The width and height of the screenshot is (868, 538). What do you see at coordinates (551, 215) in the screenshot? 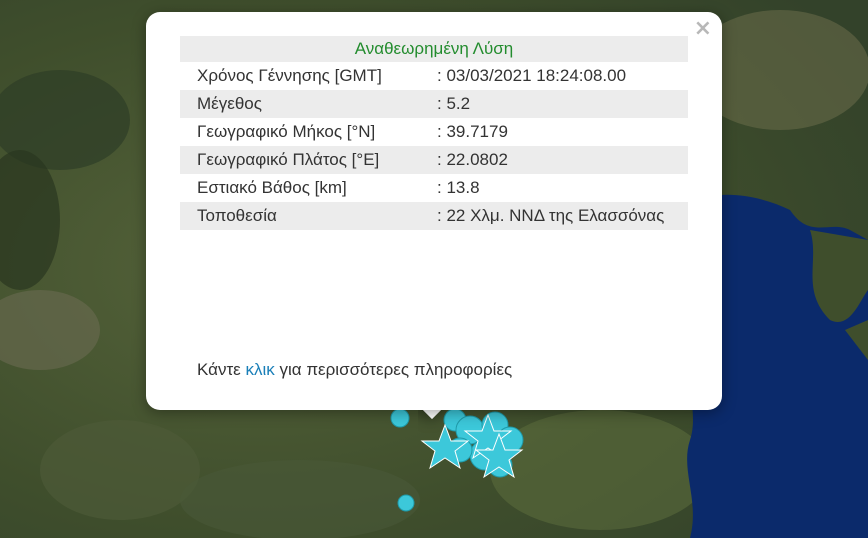
I see `location-value: : 22 Χλμ. ΝΝΔ της Ελασσόνας` at bounding box center [551, 215].